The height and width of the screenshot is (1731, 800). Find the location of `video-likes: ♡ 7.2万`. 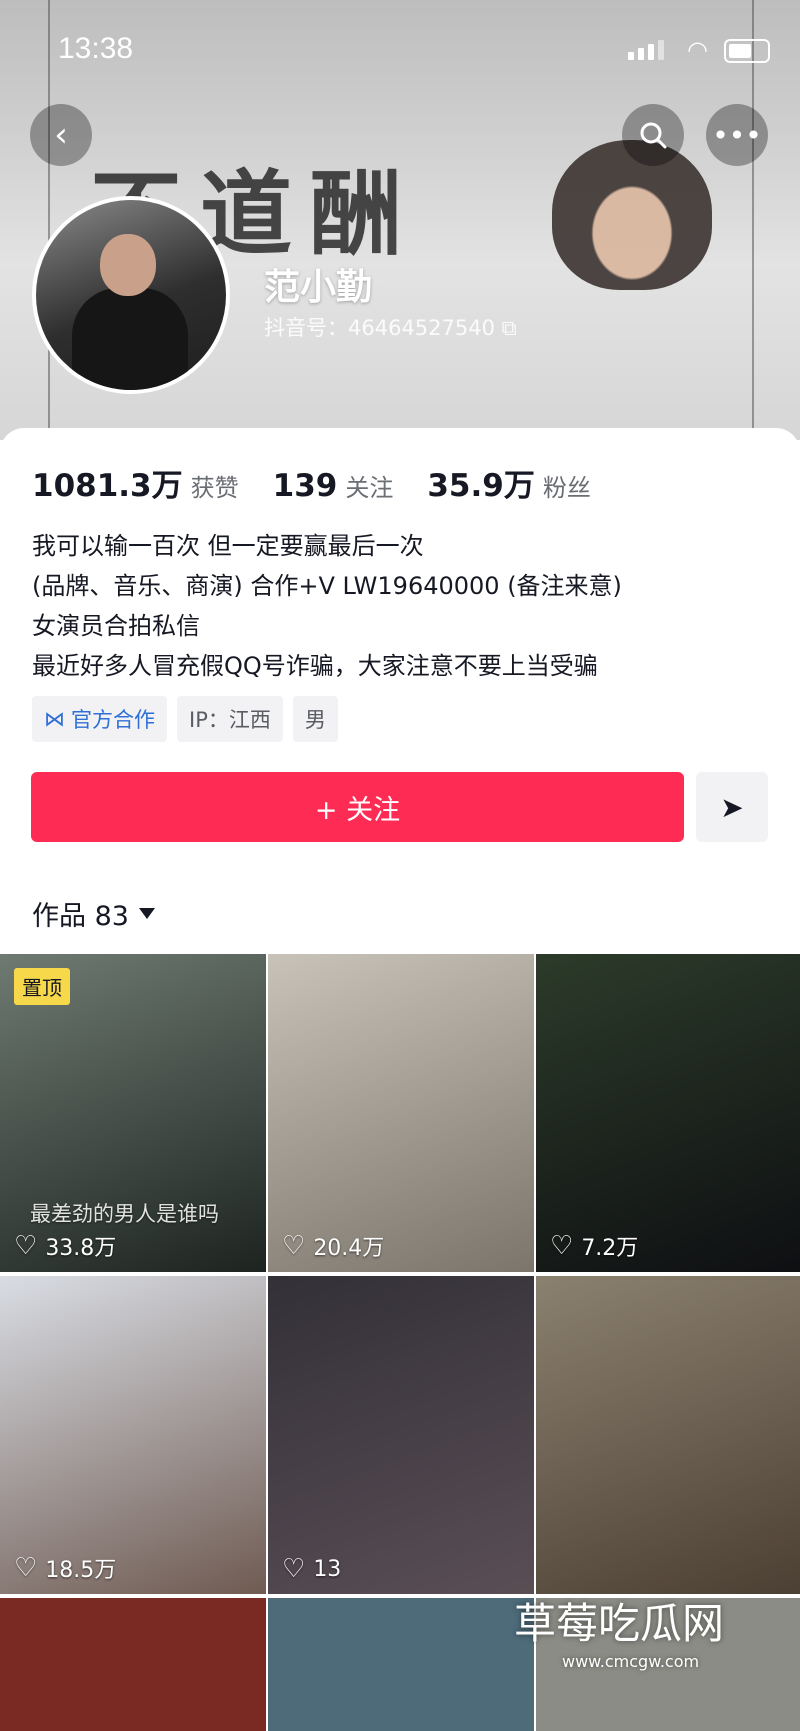

video-likes: ♡ 7.2万 is located at coordinates (594, 1246).